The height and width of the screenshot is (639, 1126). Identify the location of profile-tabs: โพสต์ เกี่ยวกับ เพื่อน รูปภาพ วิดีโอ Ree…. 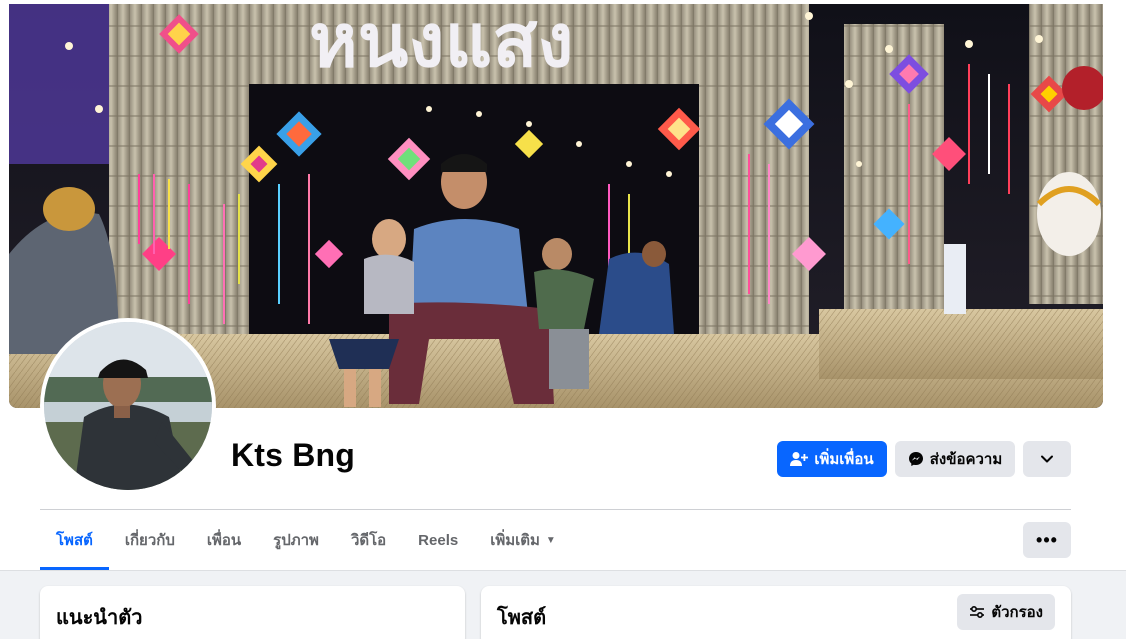
(306, 540).